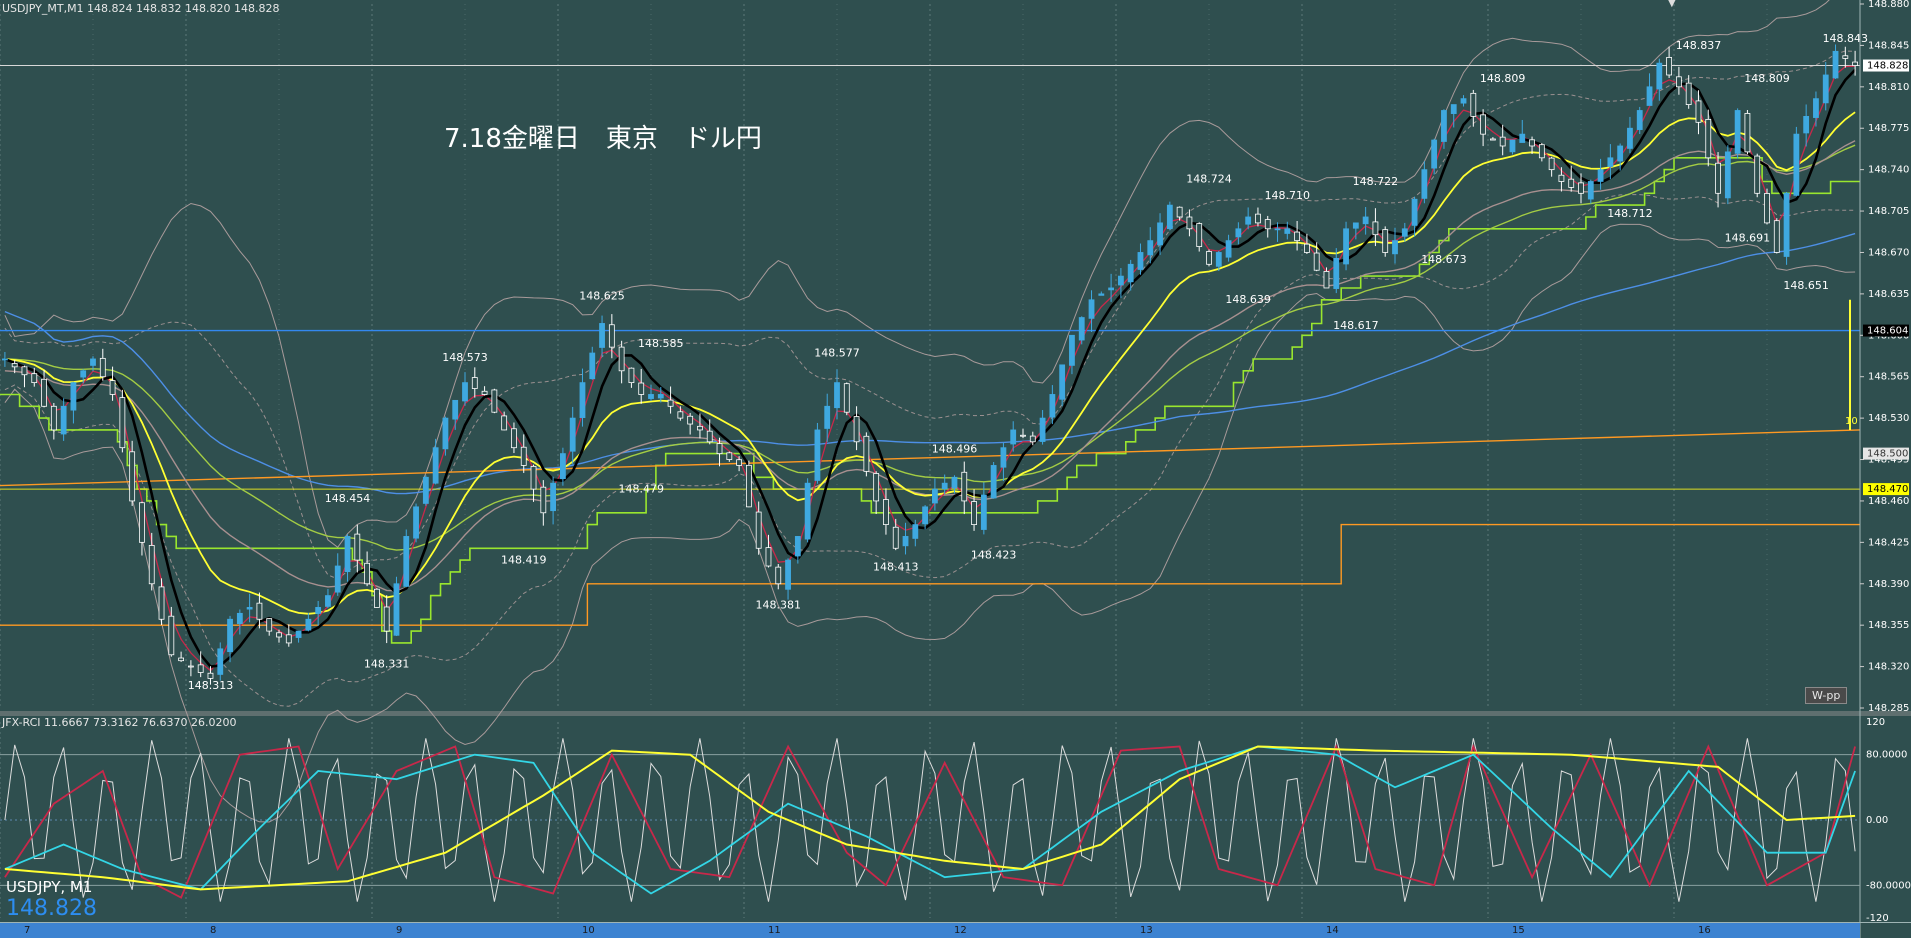 The width and height of the screenshot is (1911, 938). I want to click on peak-label: 148.712, so click(1630, 213).